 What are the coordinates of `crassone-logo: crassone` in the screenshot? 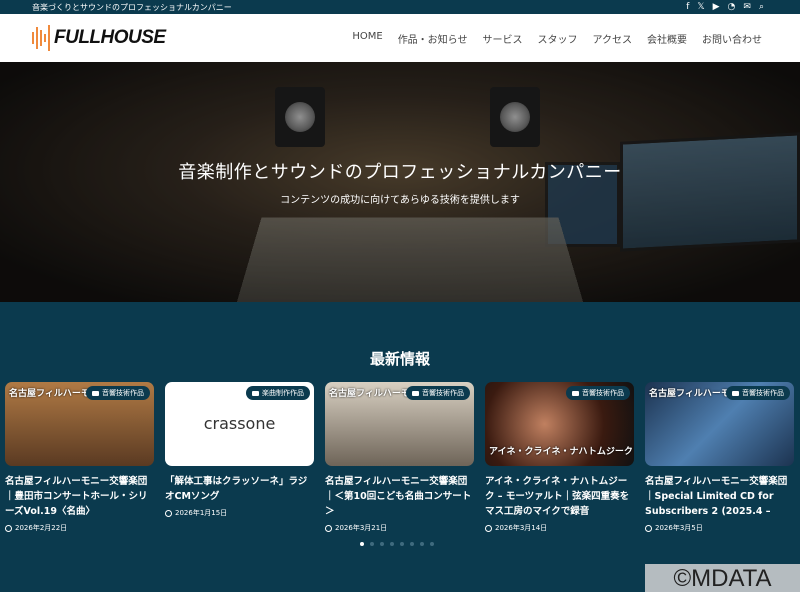 It's located at (239, 423).